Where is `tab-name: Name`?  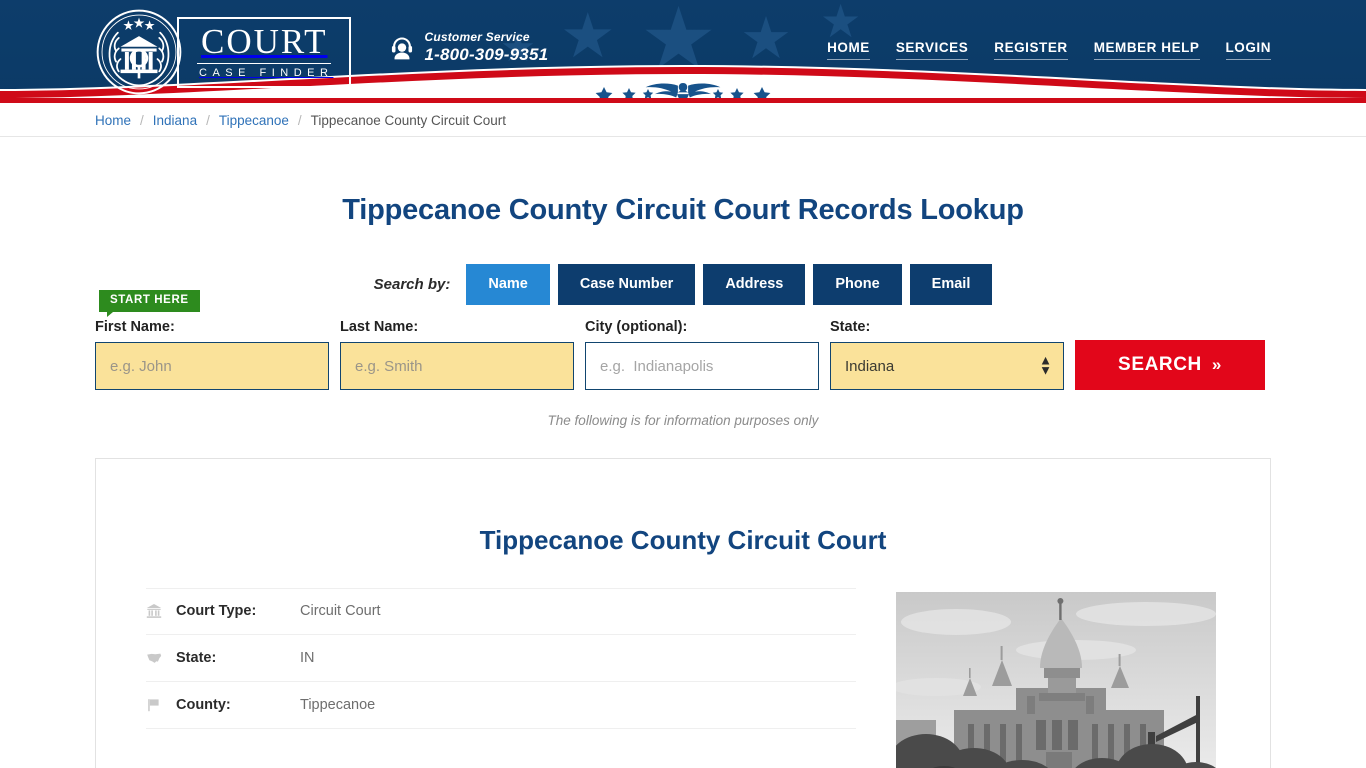 tab-name: Name is located at coordinates (508, 284).